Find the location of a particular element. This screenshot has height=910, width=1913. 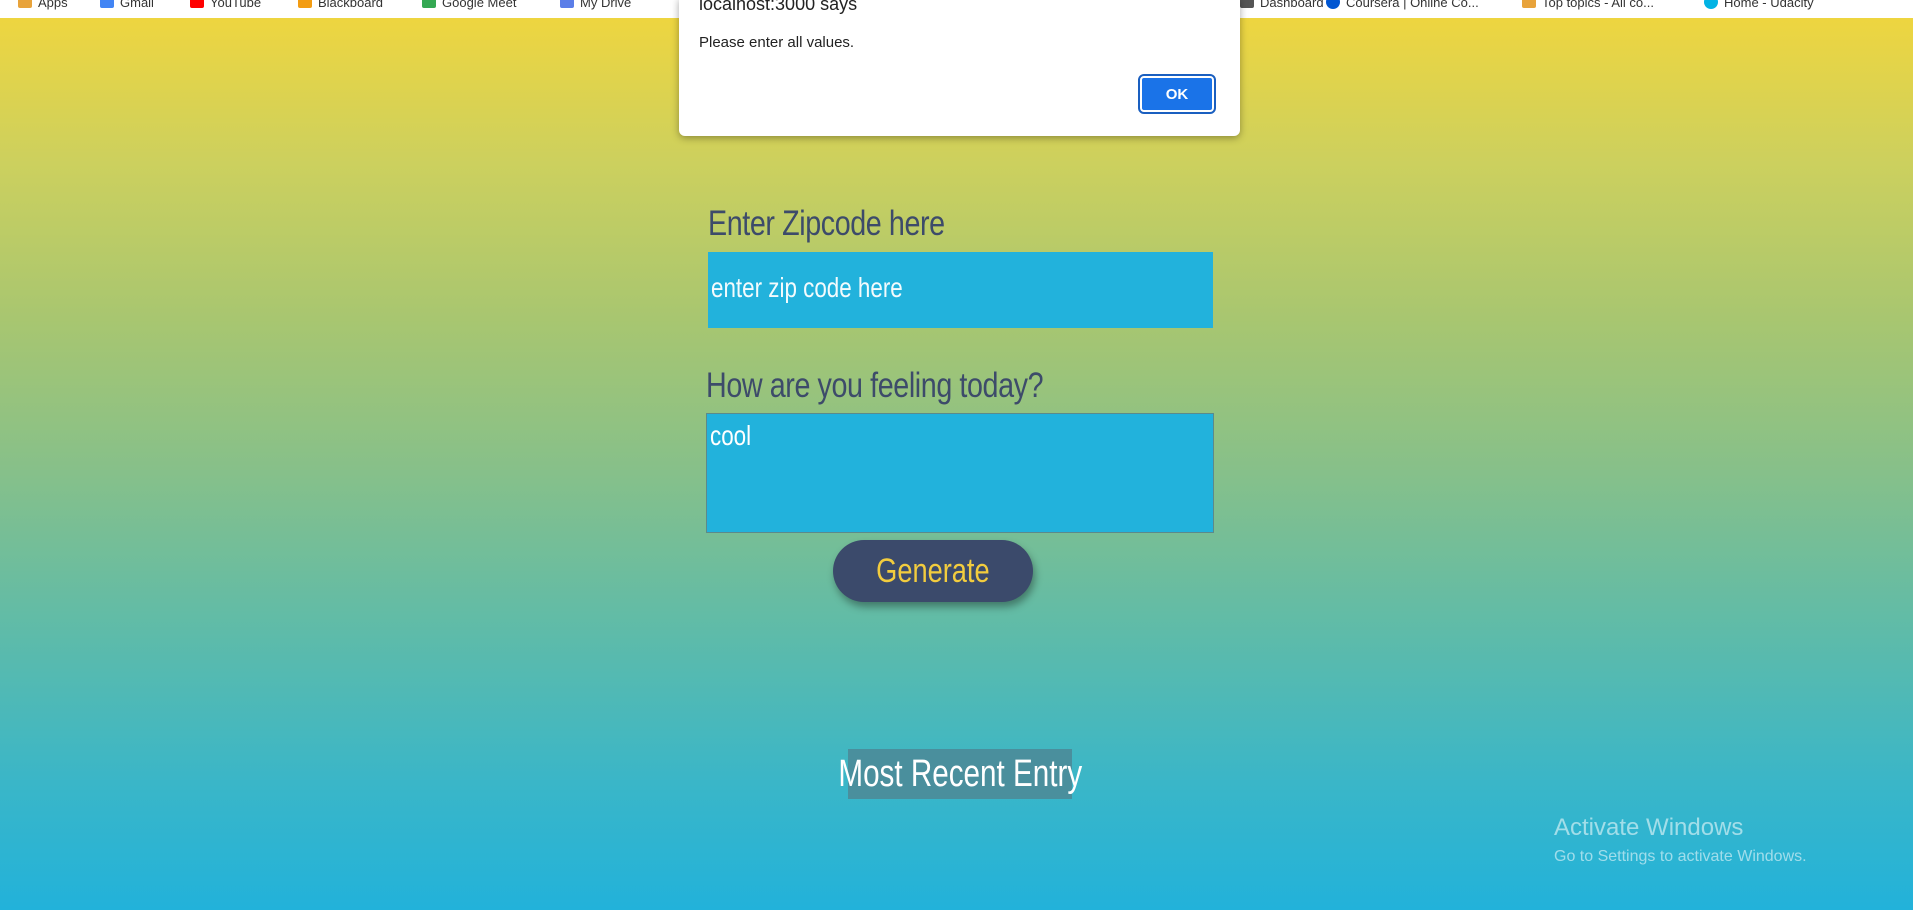

watermark-subtitle: Go to Settings to activate Windows. is located at coordinates (1680, 856).